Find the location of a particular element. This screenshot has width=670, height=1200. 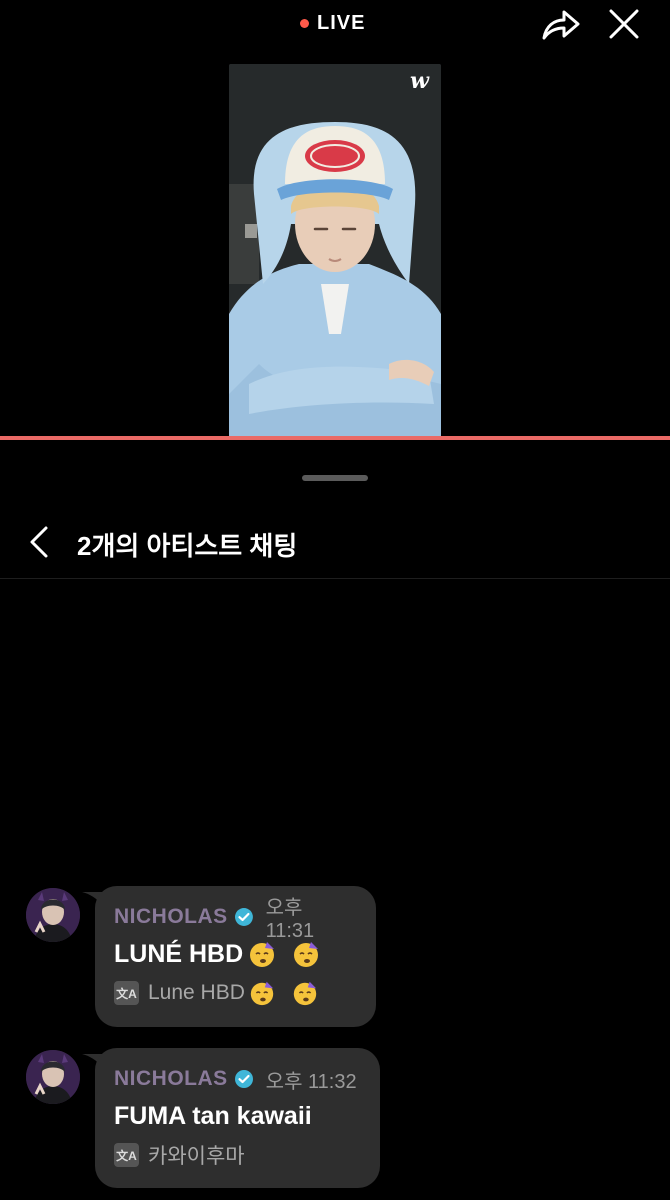

message-time: 오후 11:31 is located at coordinates (290, 919).